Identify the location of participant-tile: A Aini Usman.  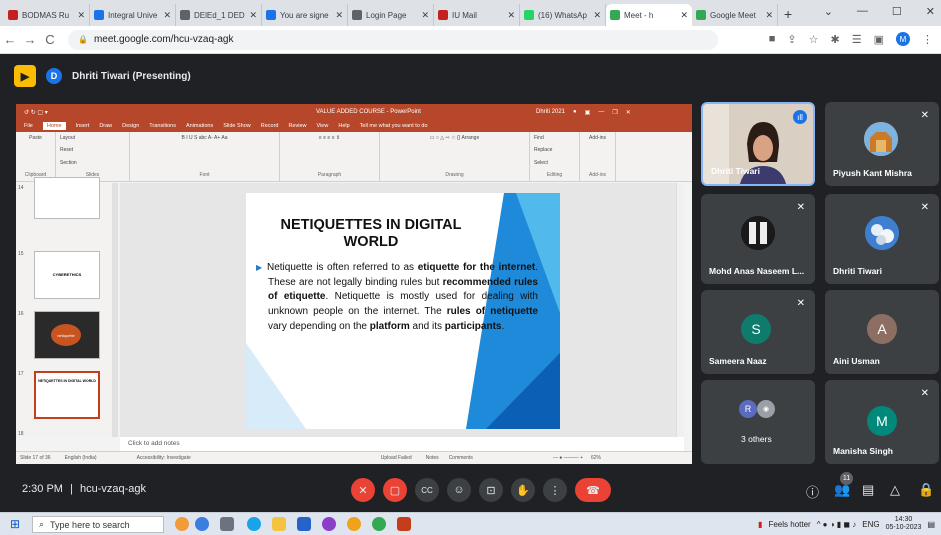
(882, 332).